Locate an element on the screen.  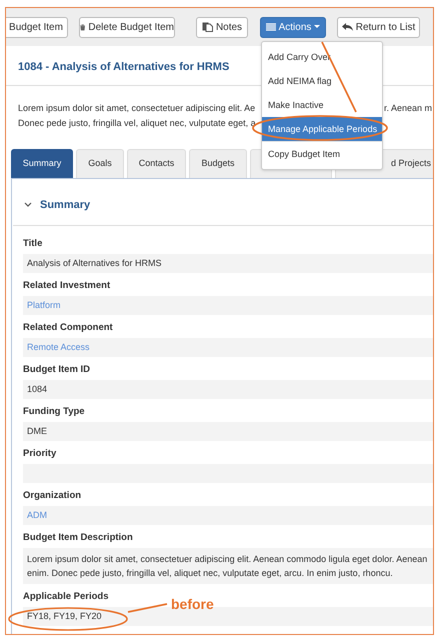
description-field: Lorem ipsum dolor sit amet, consectetuer adipiscing elit. Aenean commodo ligula eget dolor. Aenean enim. Donec pede justo, fringilla vel, aliquet nec, vulputate eget, arcu. In enim justo, rhoncu. is located at coordinates (228, 566).